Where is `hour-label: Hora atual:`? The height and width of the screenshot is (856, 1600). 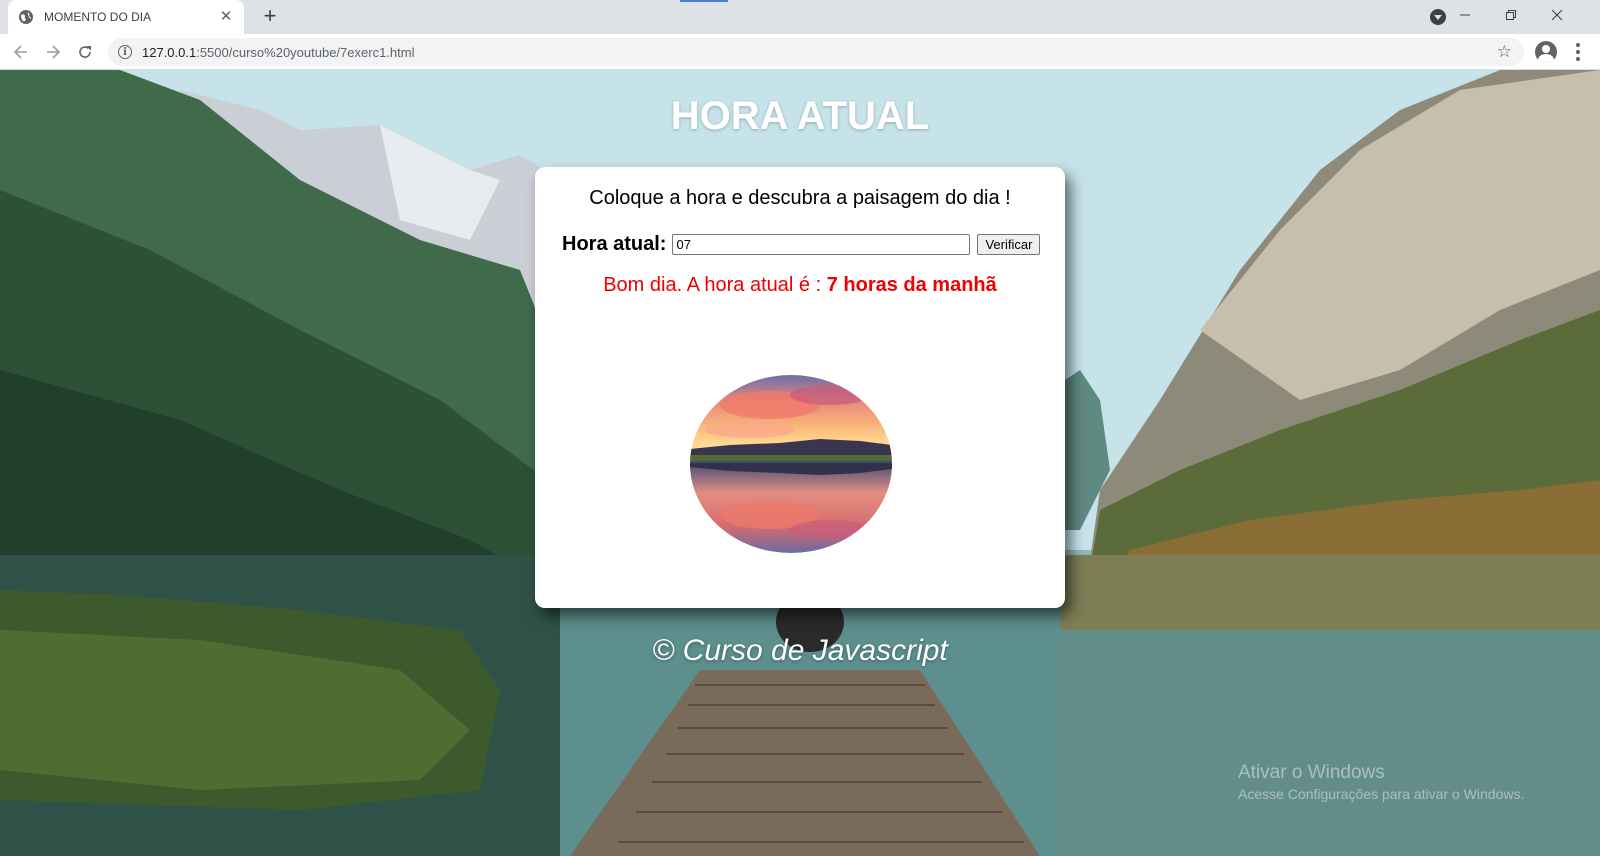 hour-label: Hora atual: is located at coordinates (614, 244).